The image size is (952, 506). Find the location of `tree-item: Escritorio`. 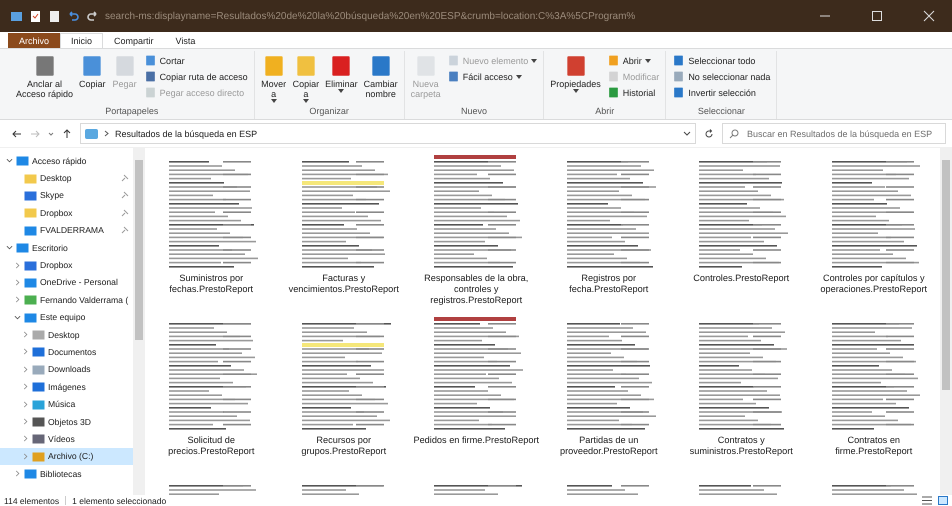

tree-item: Escritorio is located at coordinates (66, 247).